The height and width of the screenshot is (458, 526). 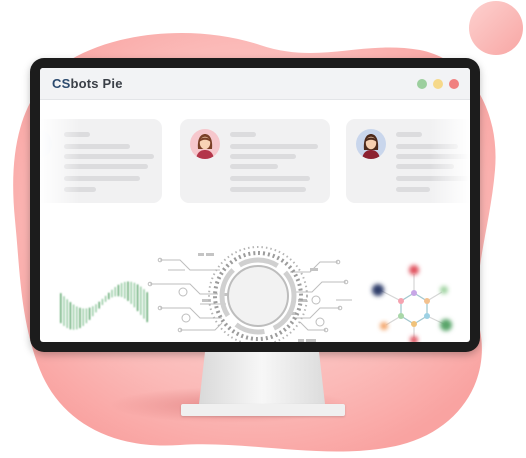 I want to click on monitor-stand-base, so click(x=263, y=410).